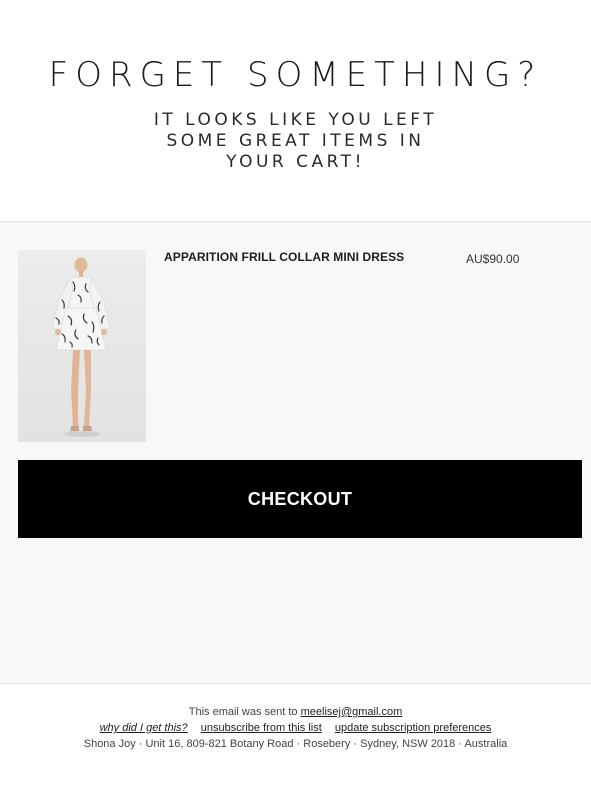  I want to click on sent-to-text: This email was sent to, so click(243, 712).